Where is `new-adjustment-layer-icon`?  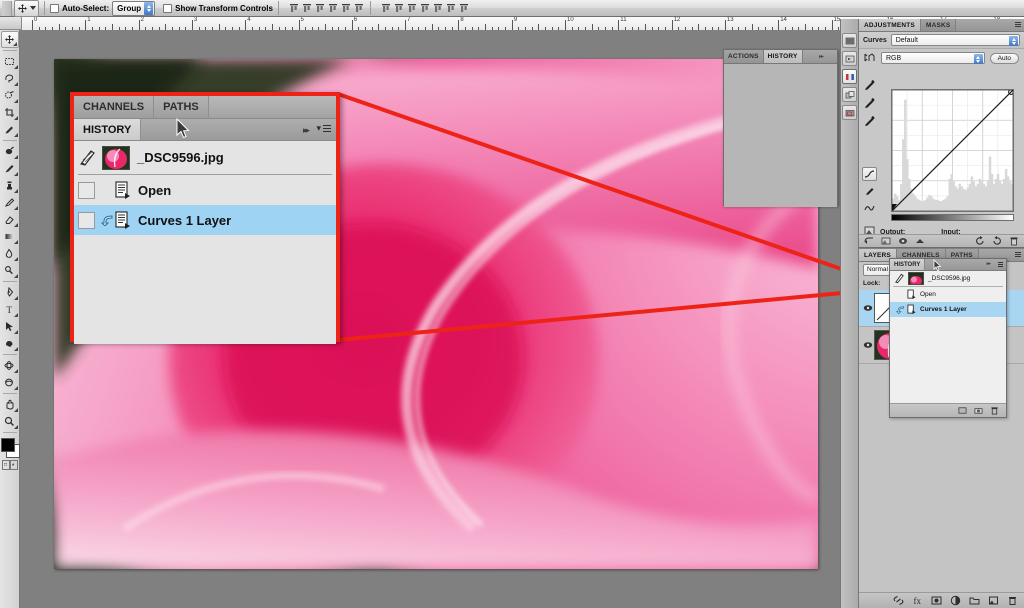 new-adjustment-layer-icon is located at coordinates (955, 600).